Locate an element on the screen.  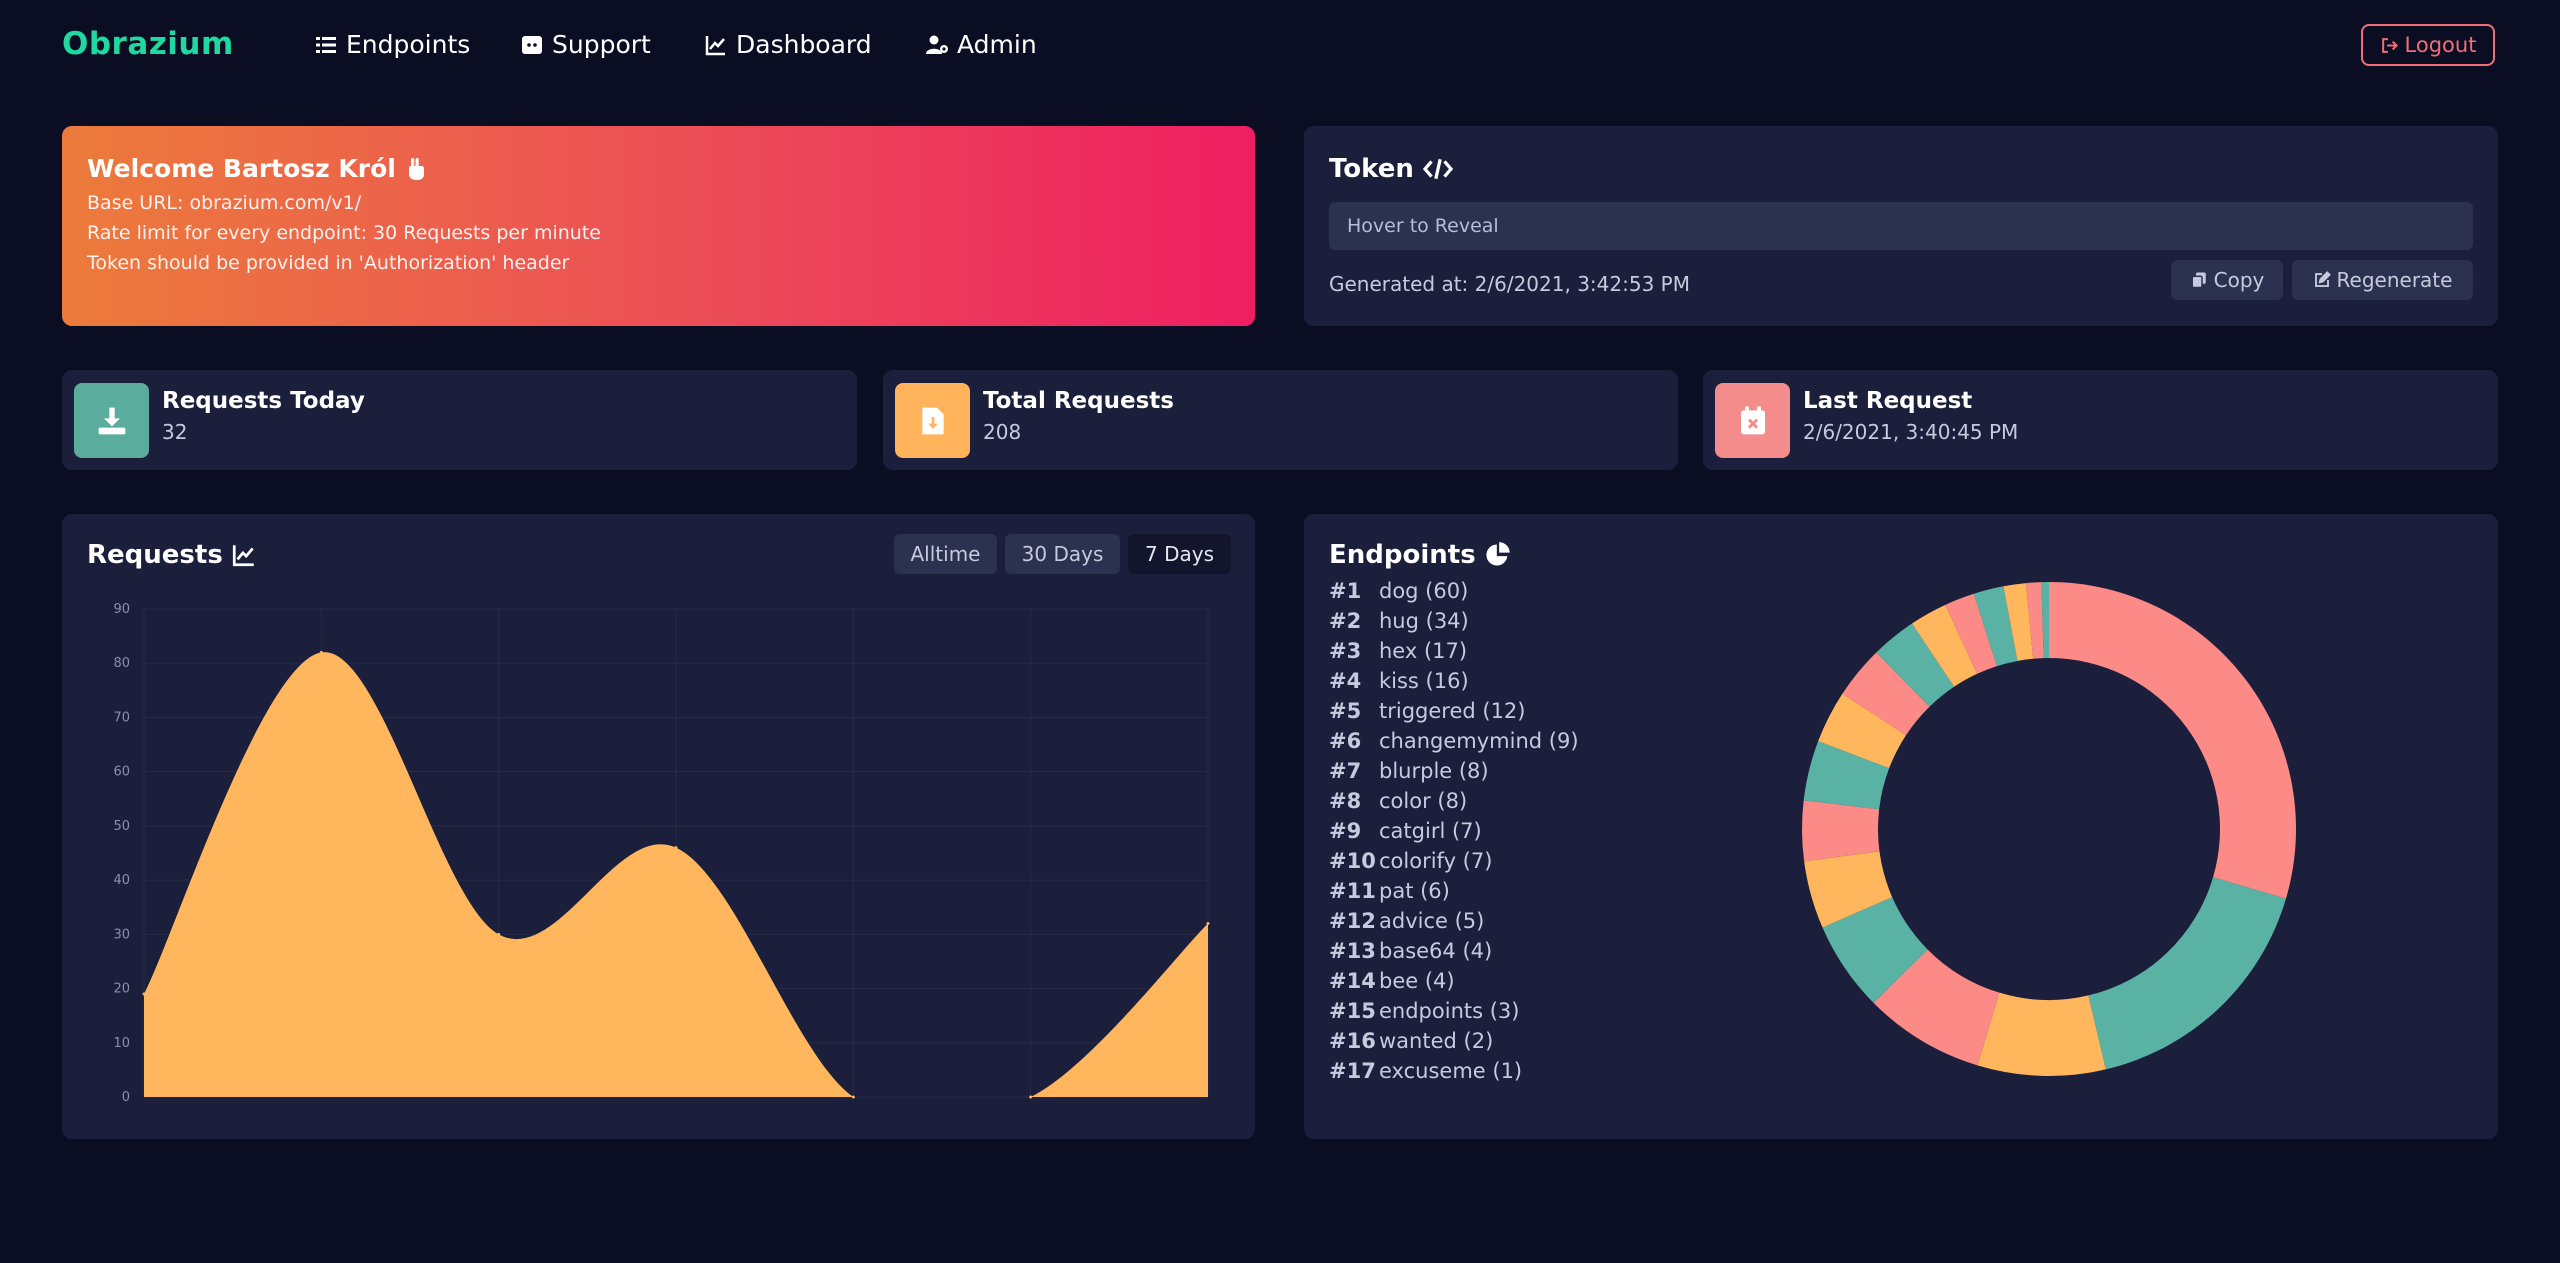
endpoint-name: hug (34) is located at coordinates (1424, 621).